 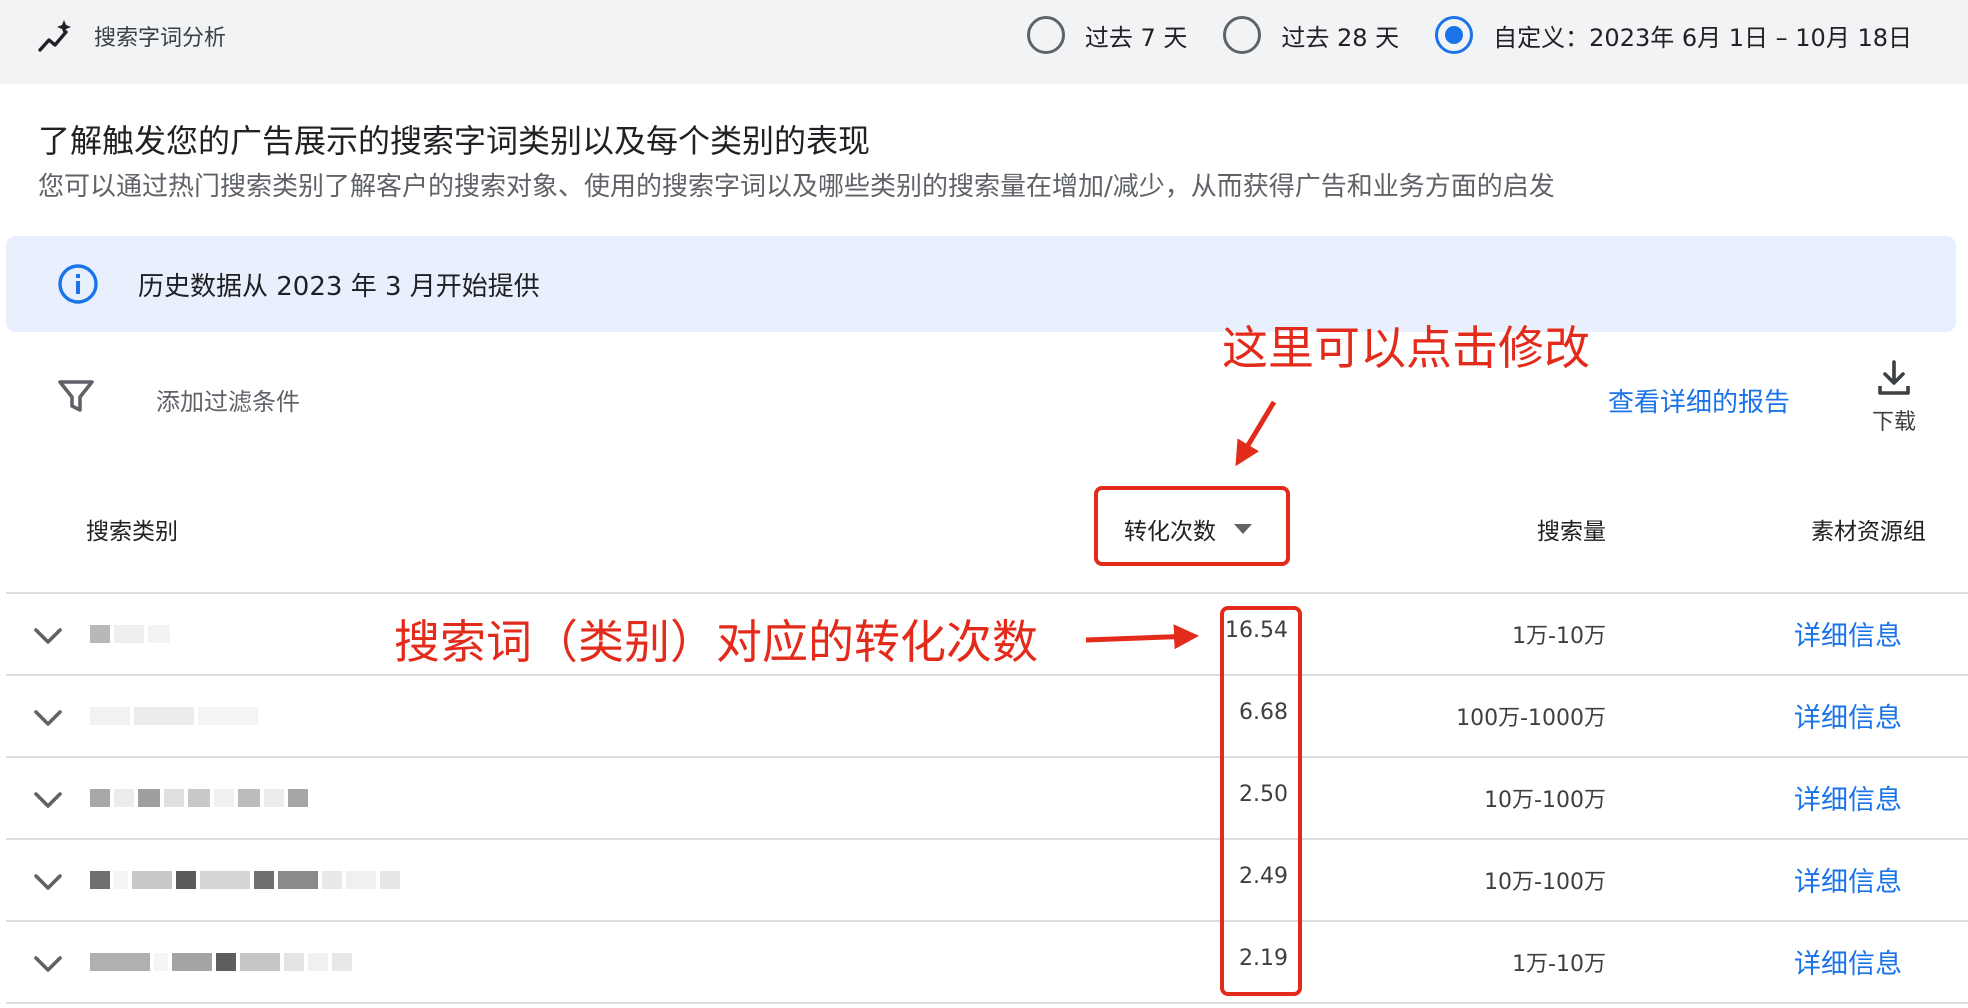 I want to click on table-row: 2.50 10万-100万 详细信息, so click(x=987, y=799).